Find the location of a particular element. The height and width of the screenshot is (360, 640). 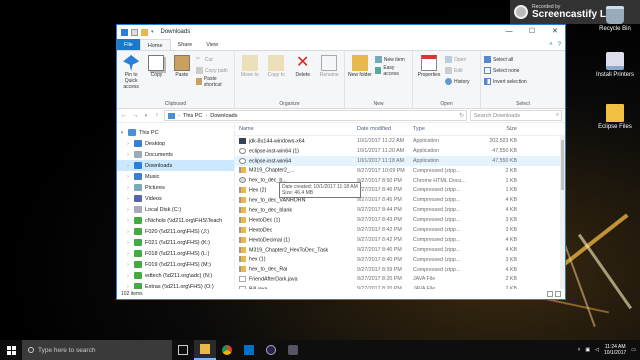

cut-button: ✂ Cut is located at coordinates (213, 59).